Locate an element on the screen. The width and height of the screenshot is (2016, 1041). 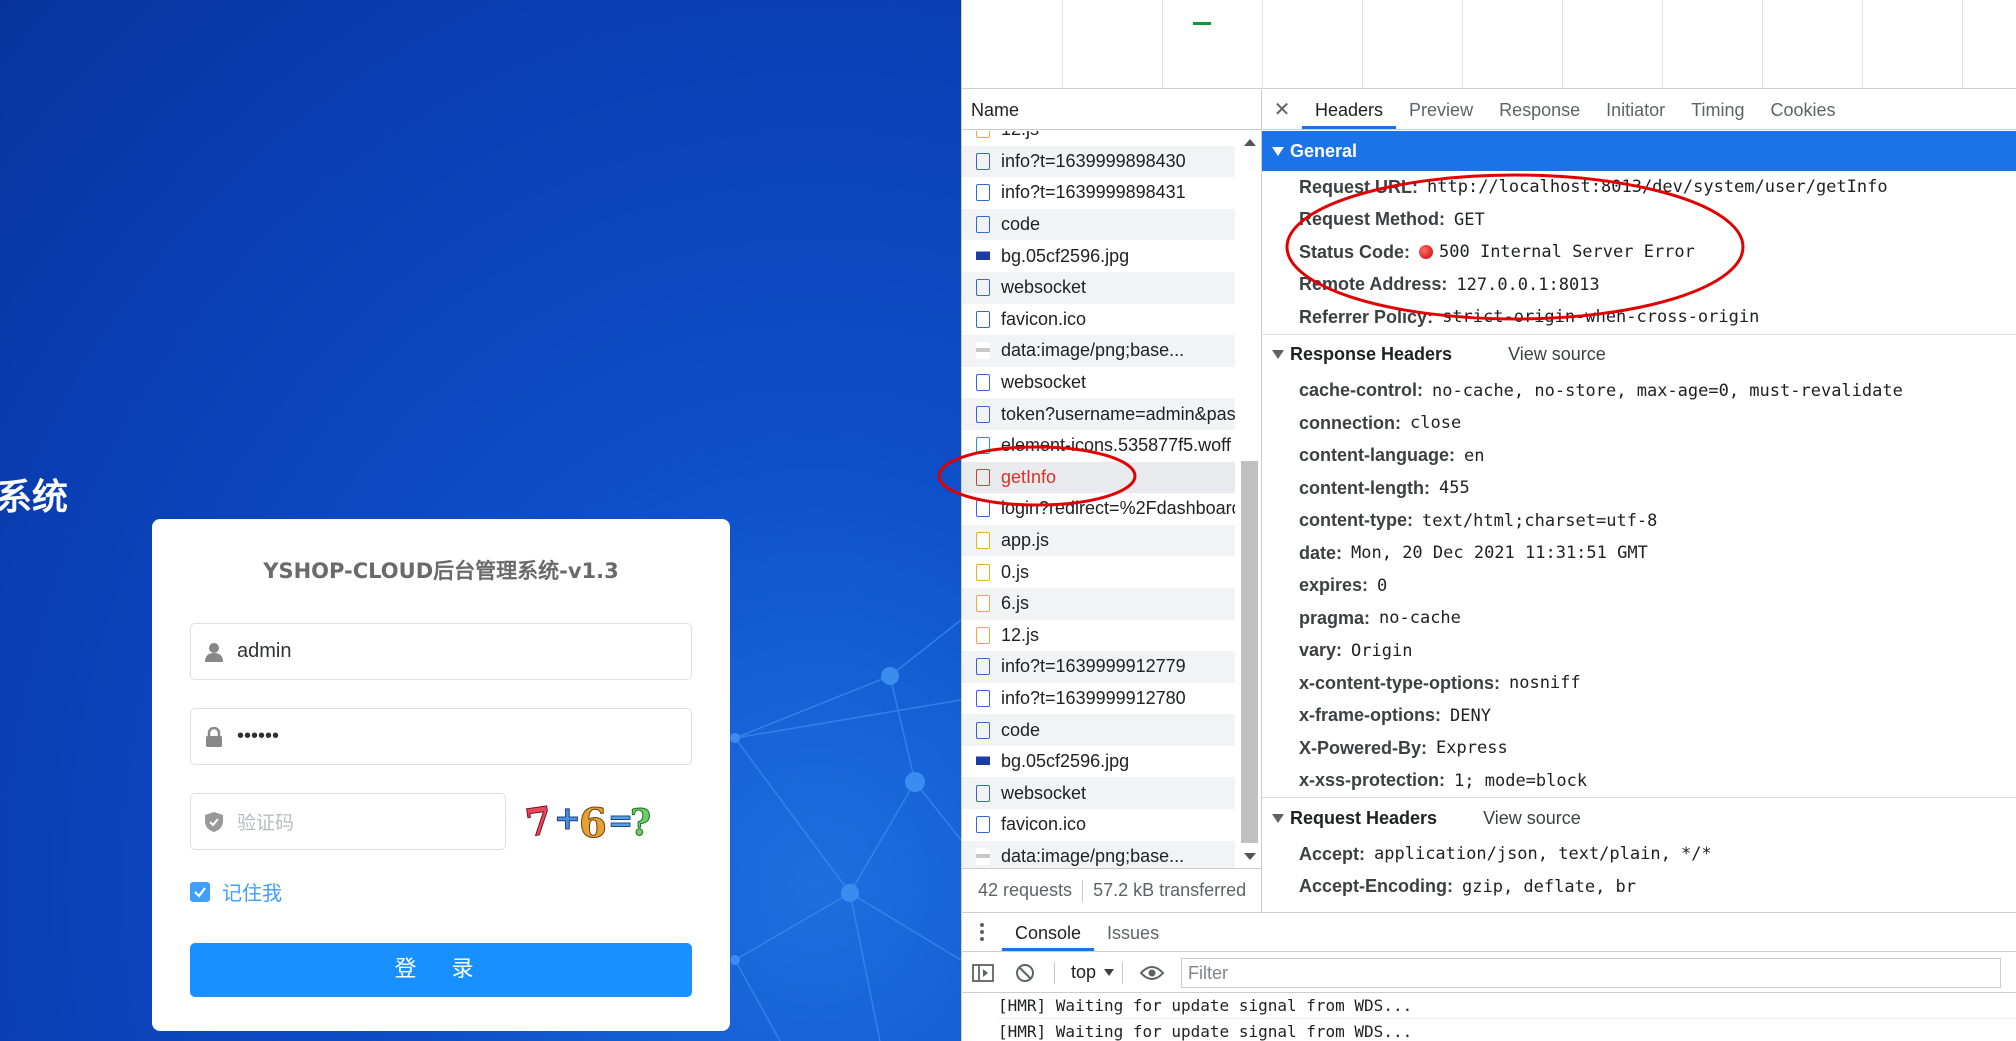
request-row: token?username=admin&pas is located at coordinates (1098, 414).